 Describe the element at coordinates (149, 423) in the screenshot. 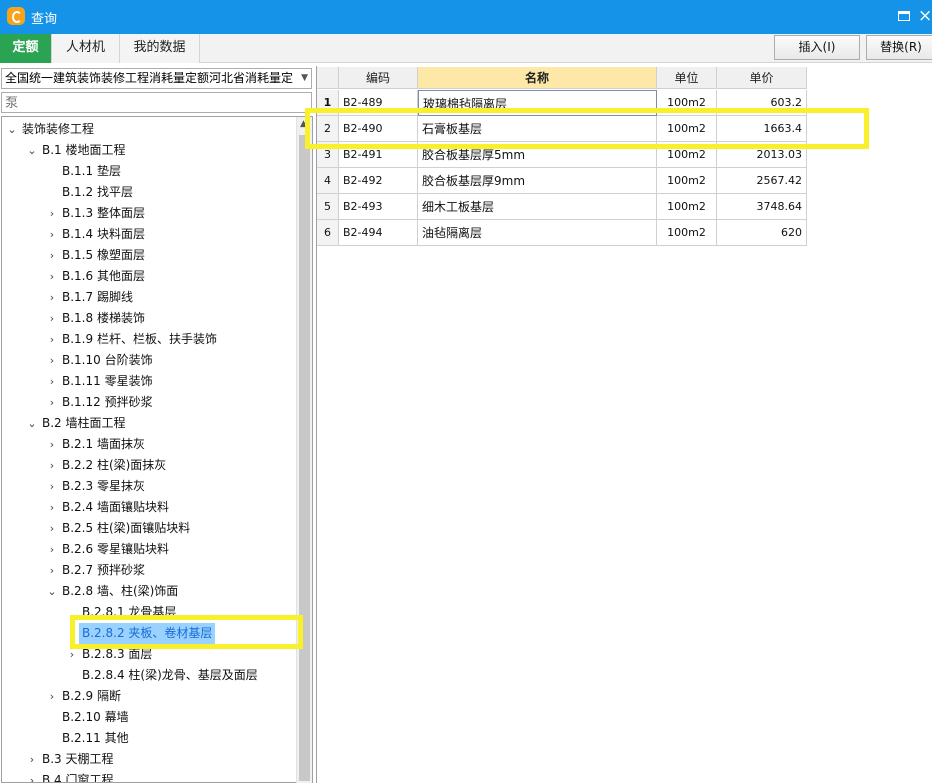

I see `tree-item: ⌄ B.2 墙柱面工程` at that location.